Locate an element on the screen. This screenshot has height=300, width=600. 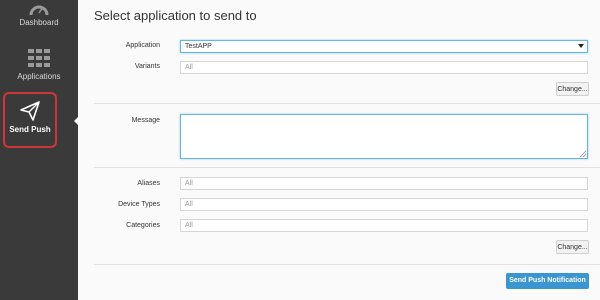
chevron-down-icon is located at coordinates (581, 46).